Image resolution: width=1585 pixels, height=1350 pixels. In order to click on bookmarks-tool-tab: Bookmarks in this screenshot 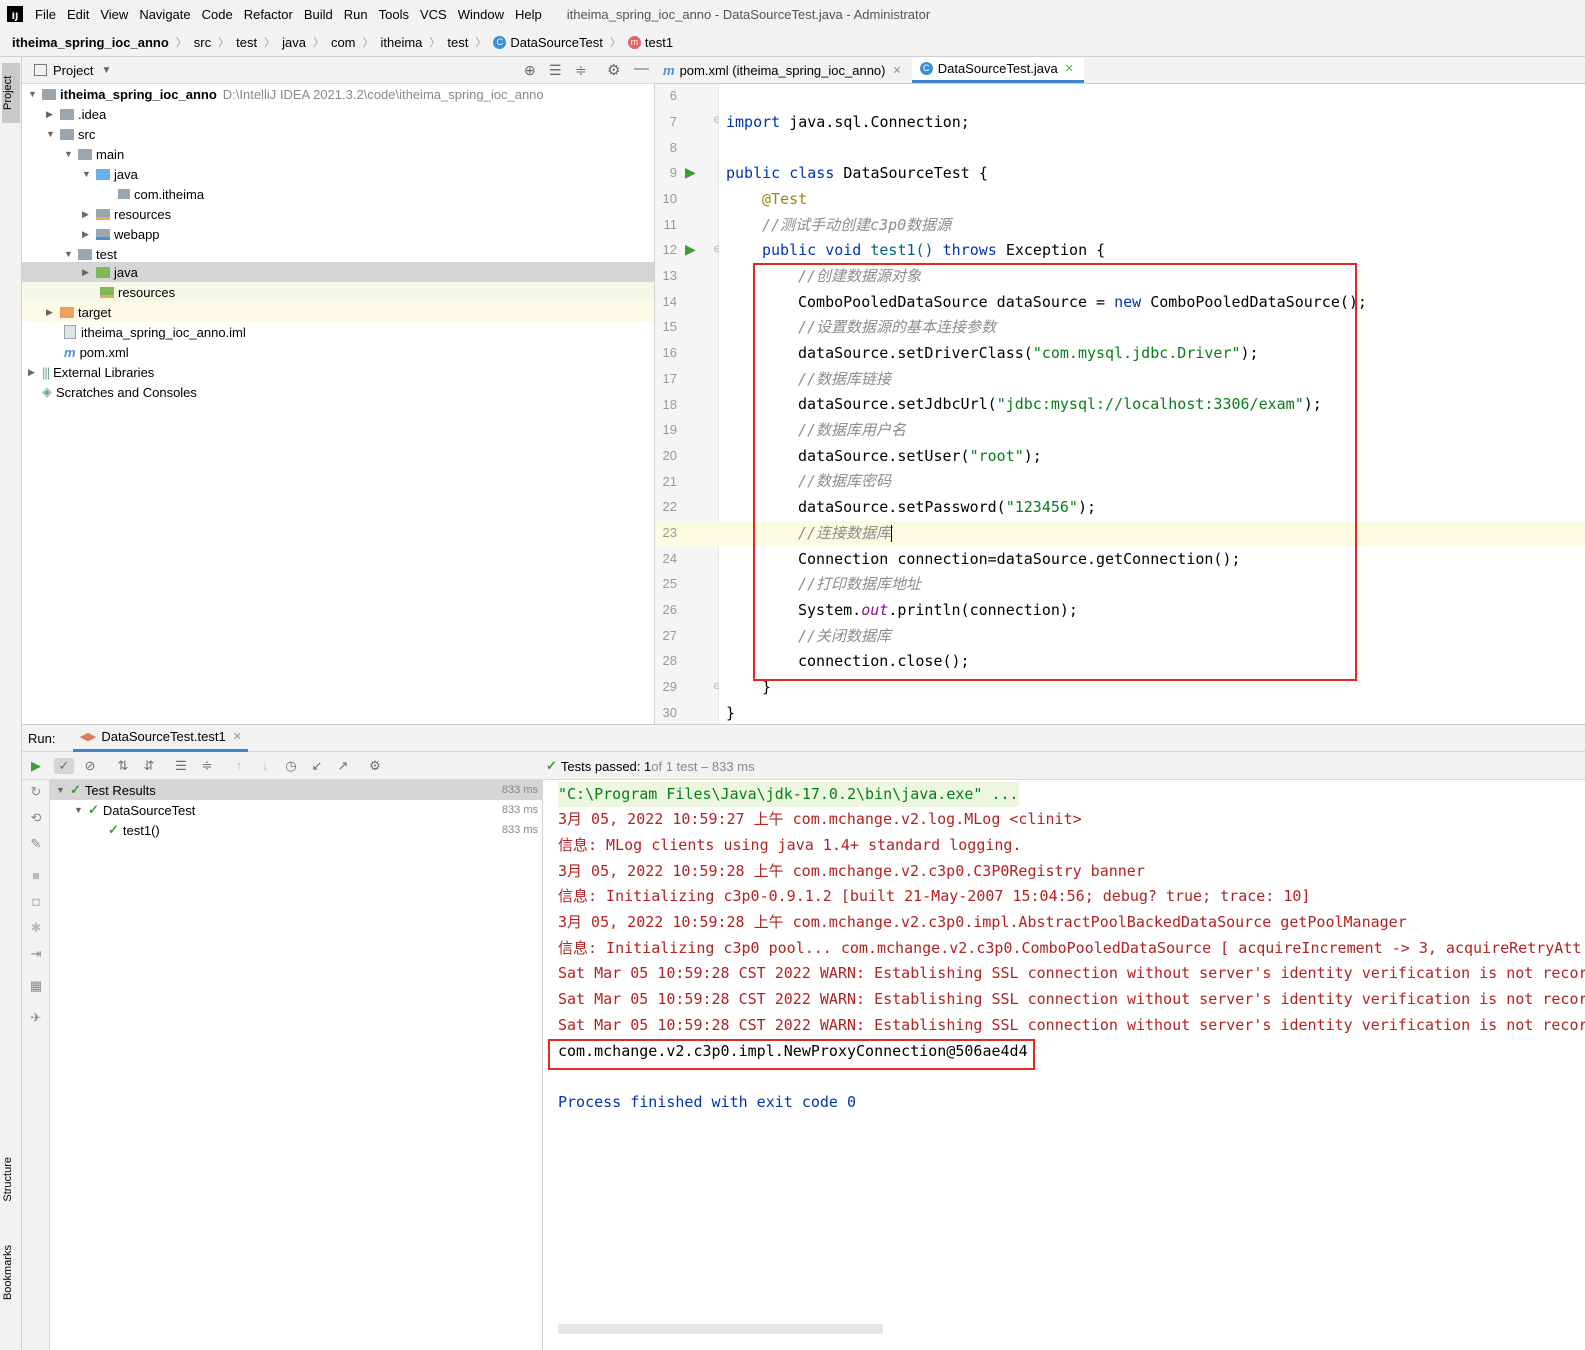, I will do `click(8, 1272)`.